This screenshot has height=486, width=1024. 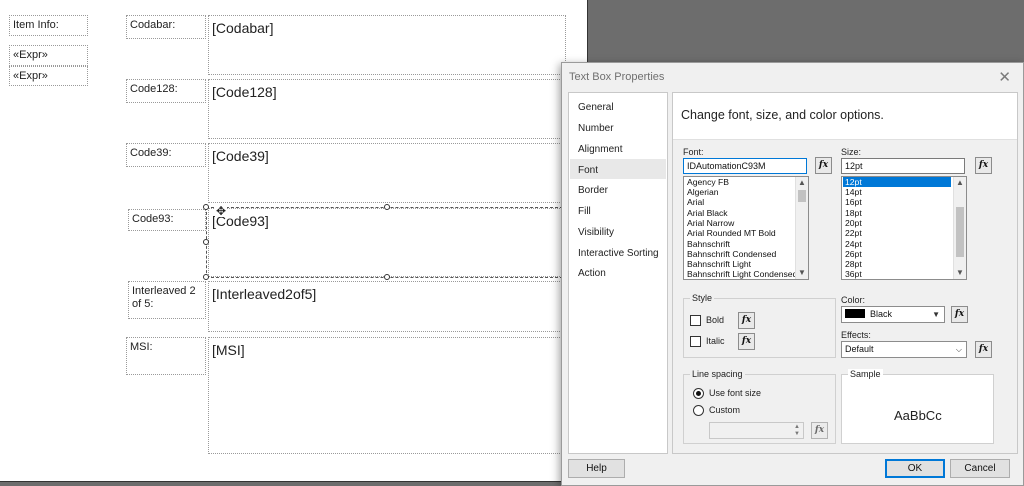 What do you see at coordinates (731, 254) in the screenshot?
I see `list-item: Bahnschrift Condensed` at bounding box center [731, 254].